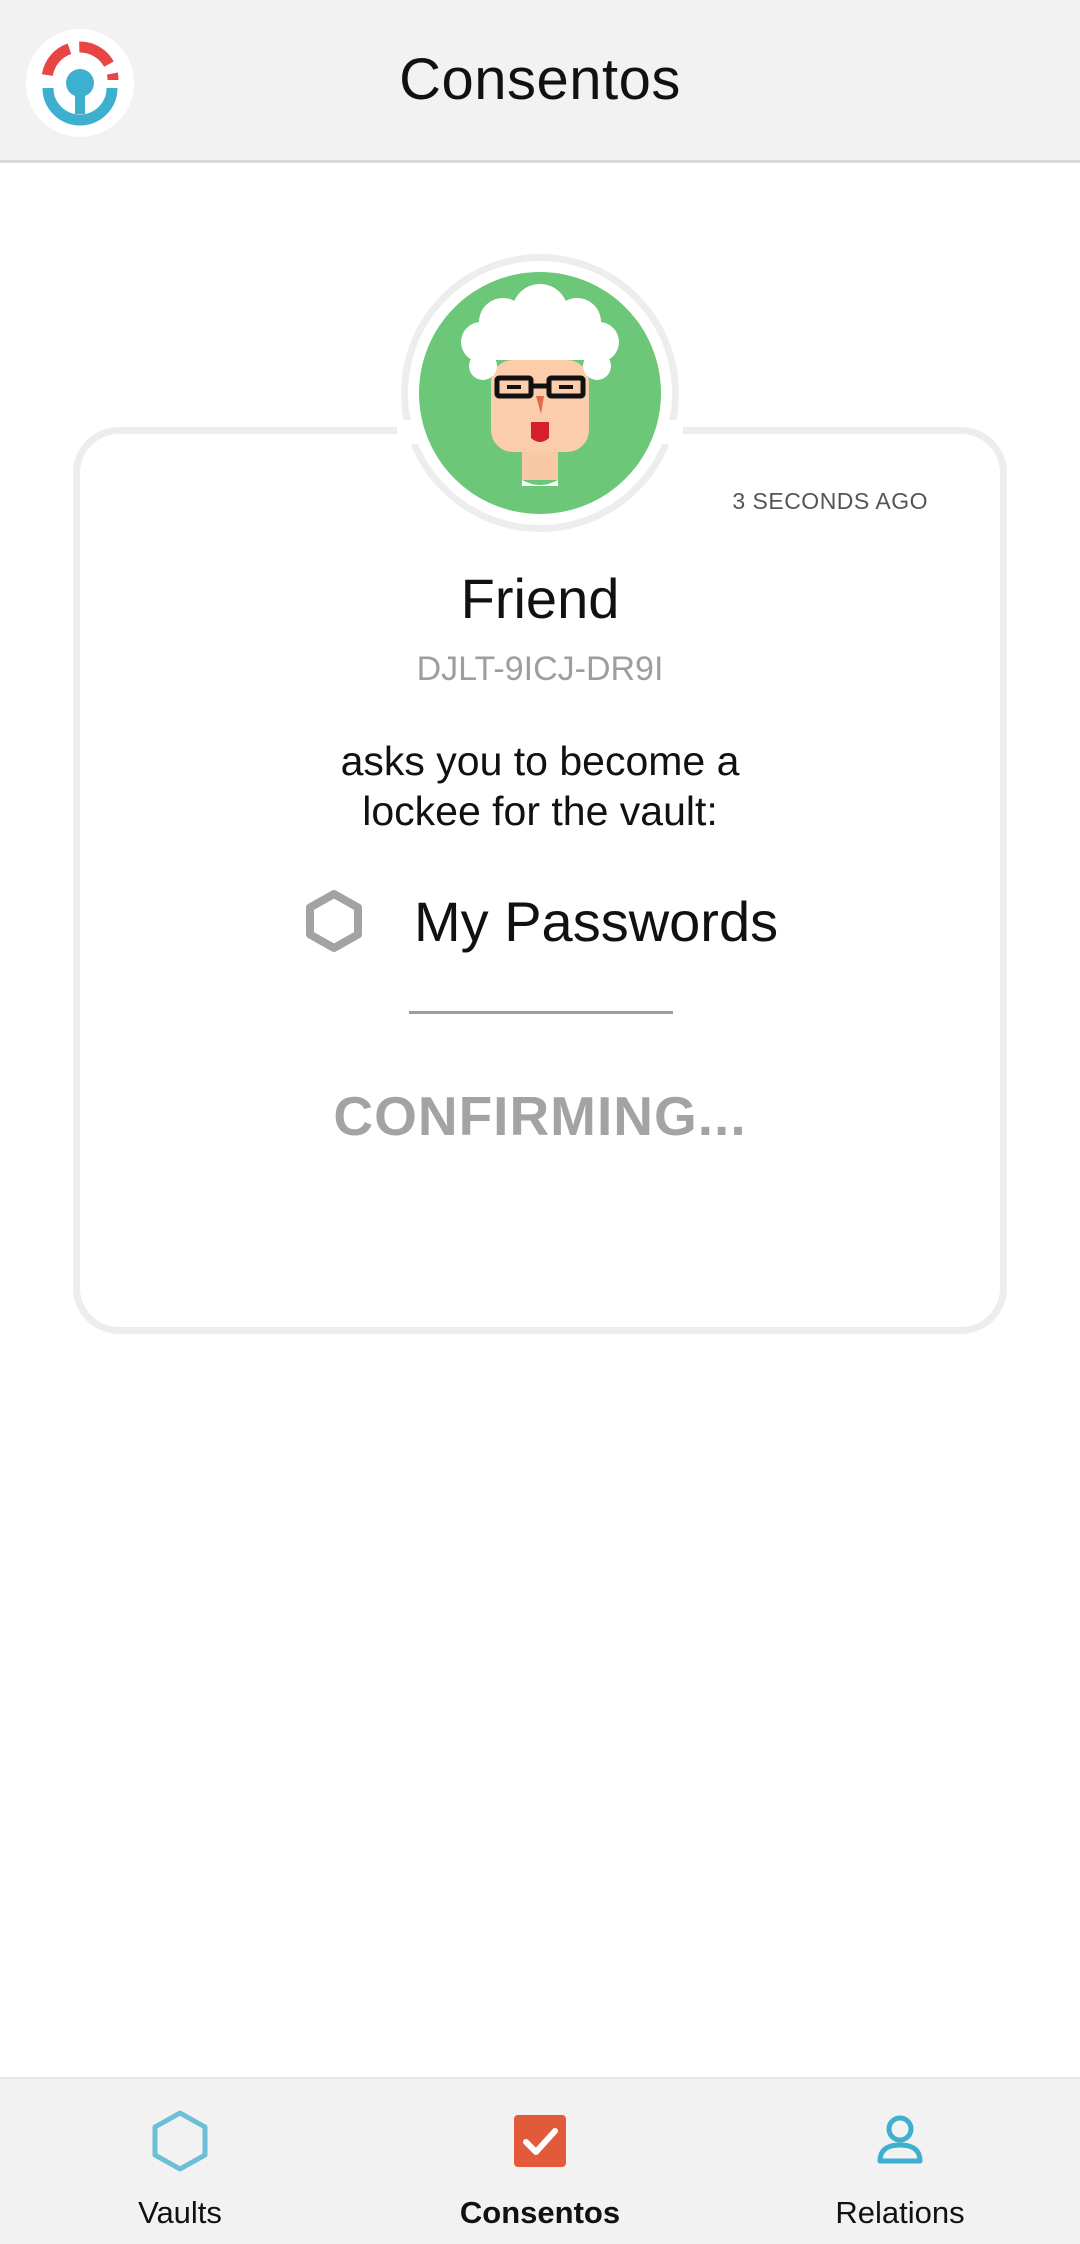 The image size is (1080, 2244). I want to click on nav-item-consentos: Consentos, so click(540, 2161).